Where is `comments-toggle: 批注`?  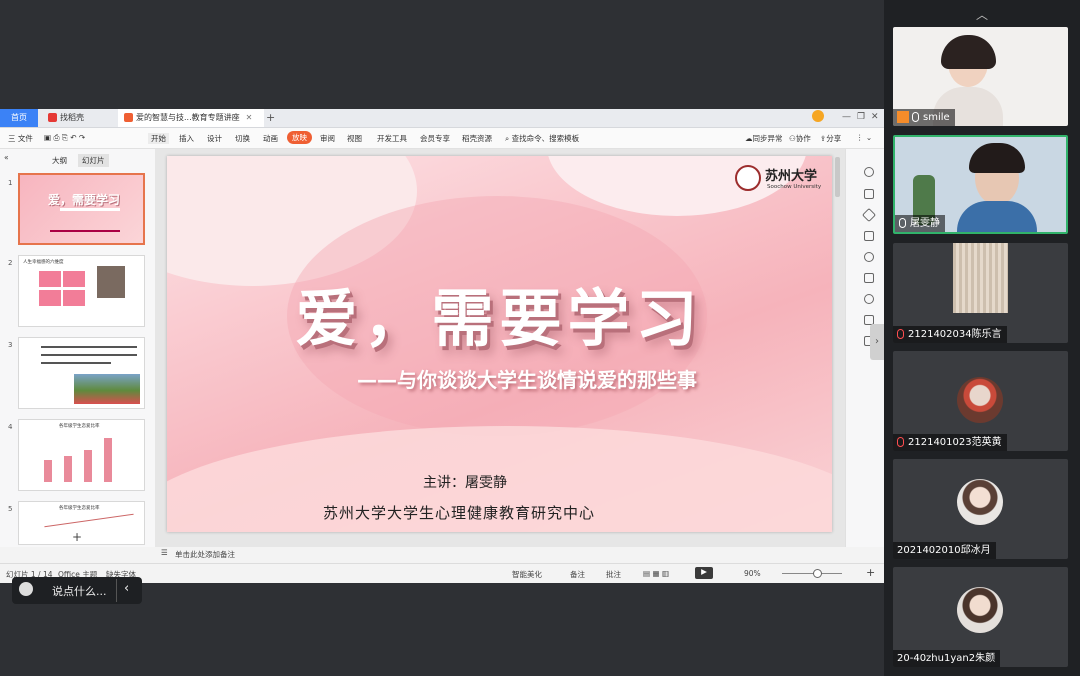 comments-toggle: 批注 is located at coordinates (613, 574).